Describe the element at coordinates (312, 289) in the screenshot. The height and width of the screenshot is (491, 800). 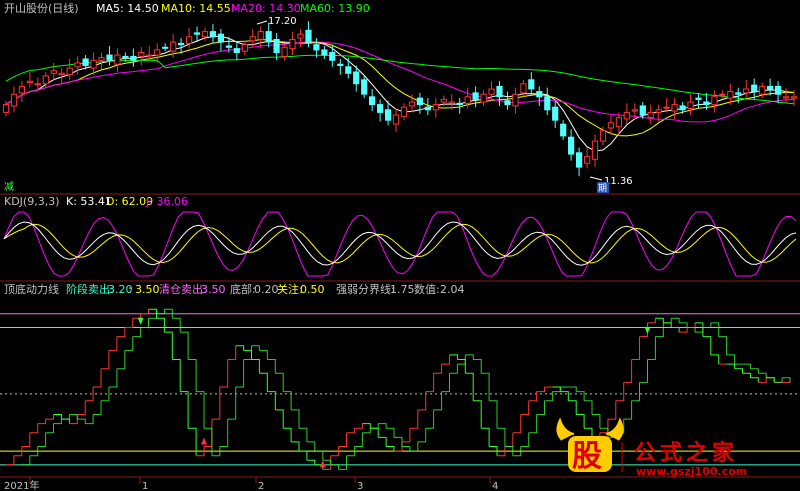
I see `watch-value: 0.50` at that location.